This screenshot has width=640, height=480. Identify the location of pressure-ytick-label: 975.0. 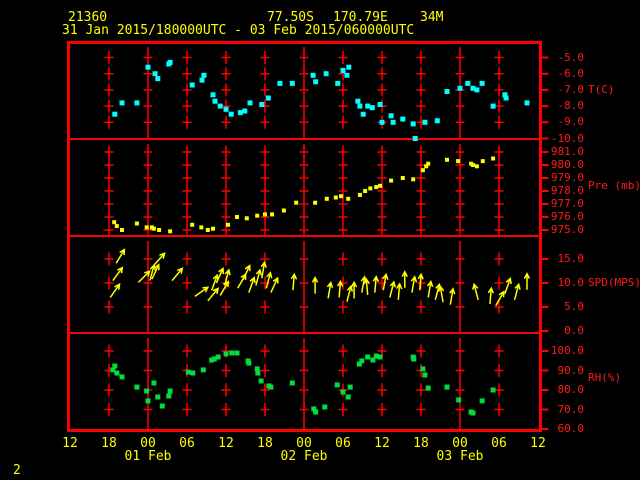
(567, 229).